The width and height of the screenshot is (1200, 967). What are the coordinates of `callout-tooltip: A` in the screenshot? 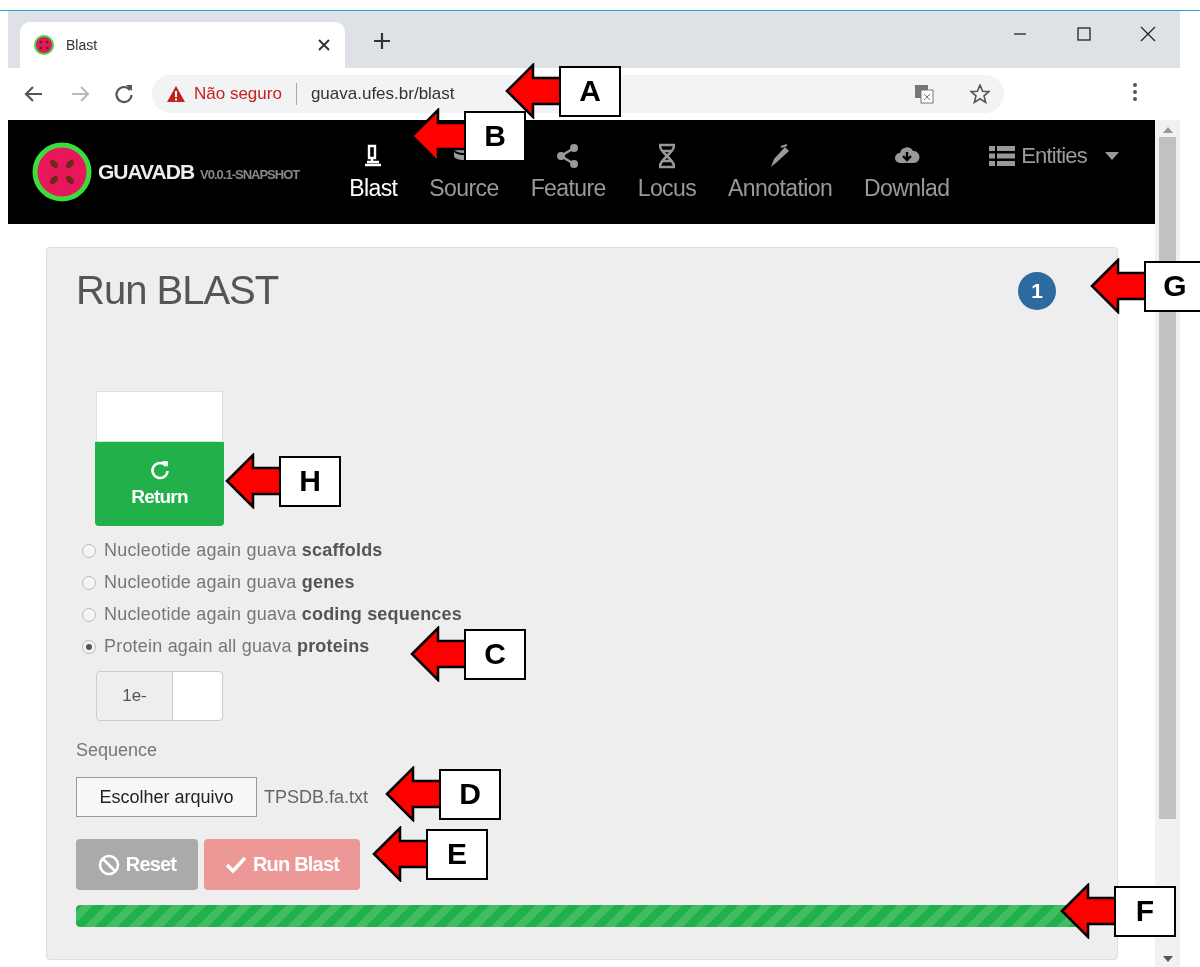 It's located at (563, 91).